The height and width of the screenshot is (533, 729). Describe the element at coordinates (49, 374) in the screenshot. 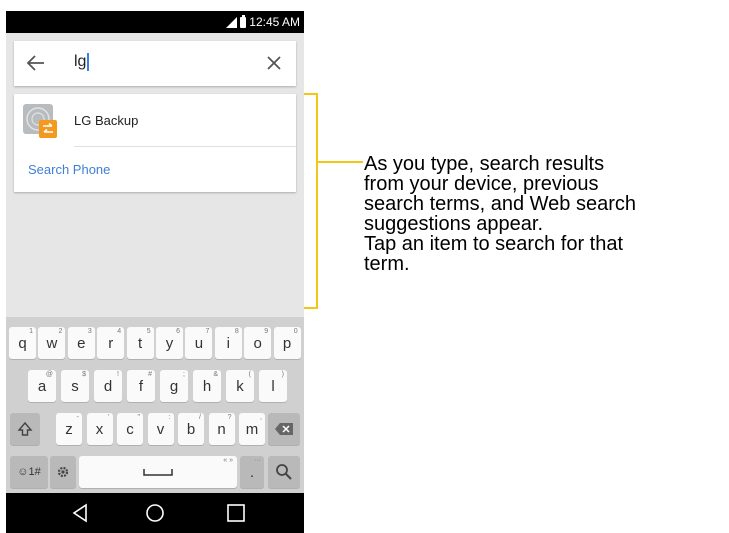

I see `key-sub-label: @` at that location.